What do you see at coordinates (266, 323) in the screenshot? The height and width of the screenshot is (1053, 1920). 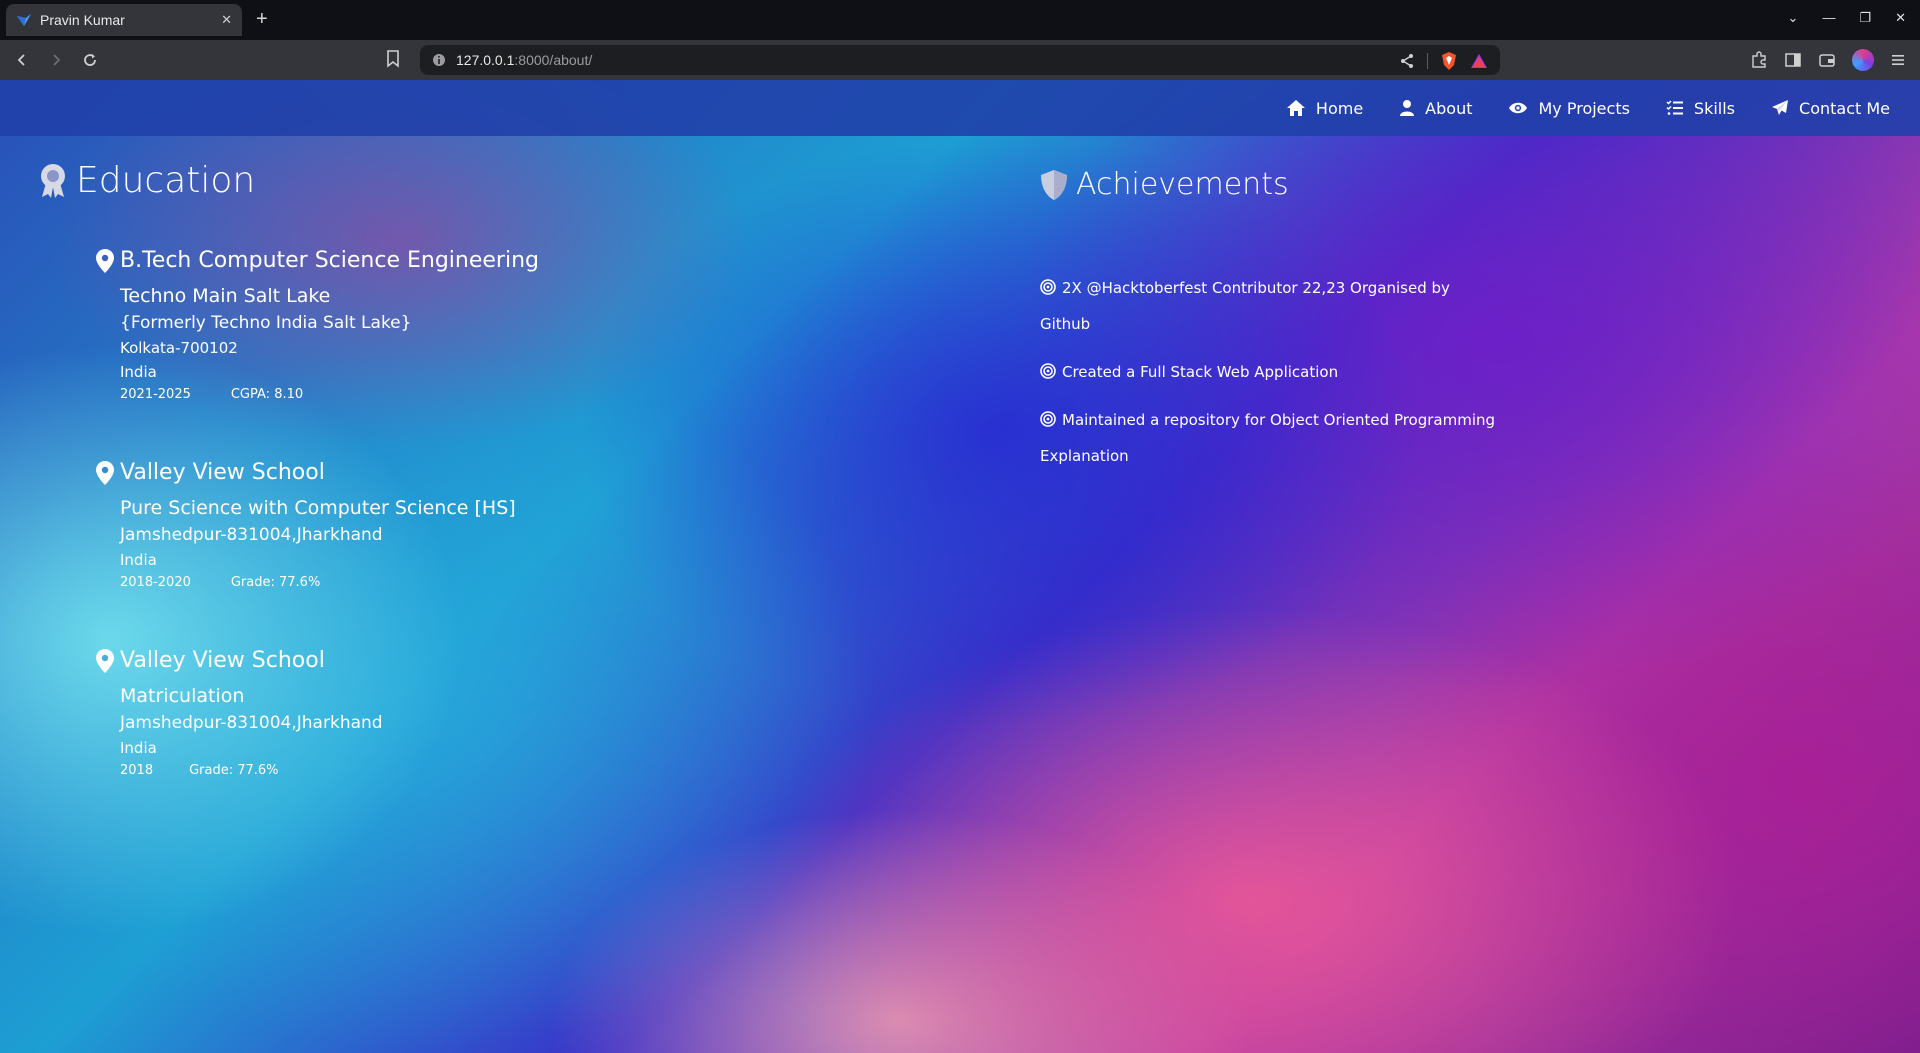 I see `entry-formerly: {Formerly Techno India Salt Lake}` at bounding box center [266, 323].